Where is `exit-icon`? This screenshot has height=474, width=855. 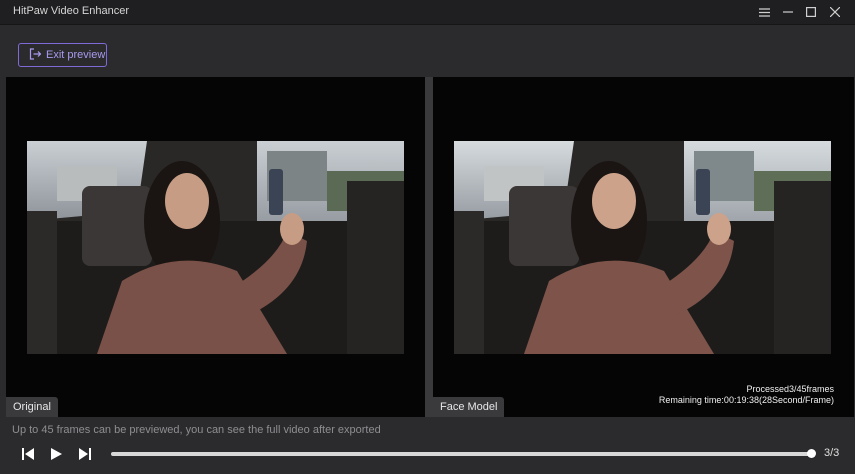
exit-icon is located at coordinates (35, 55).